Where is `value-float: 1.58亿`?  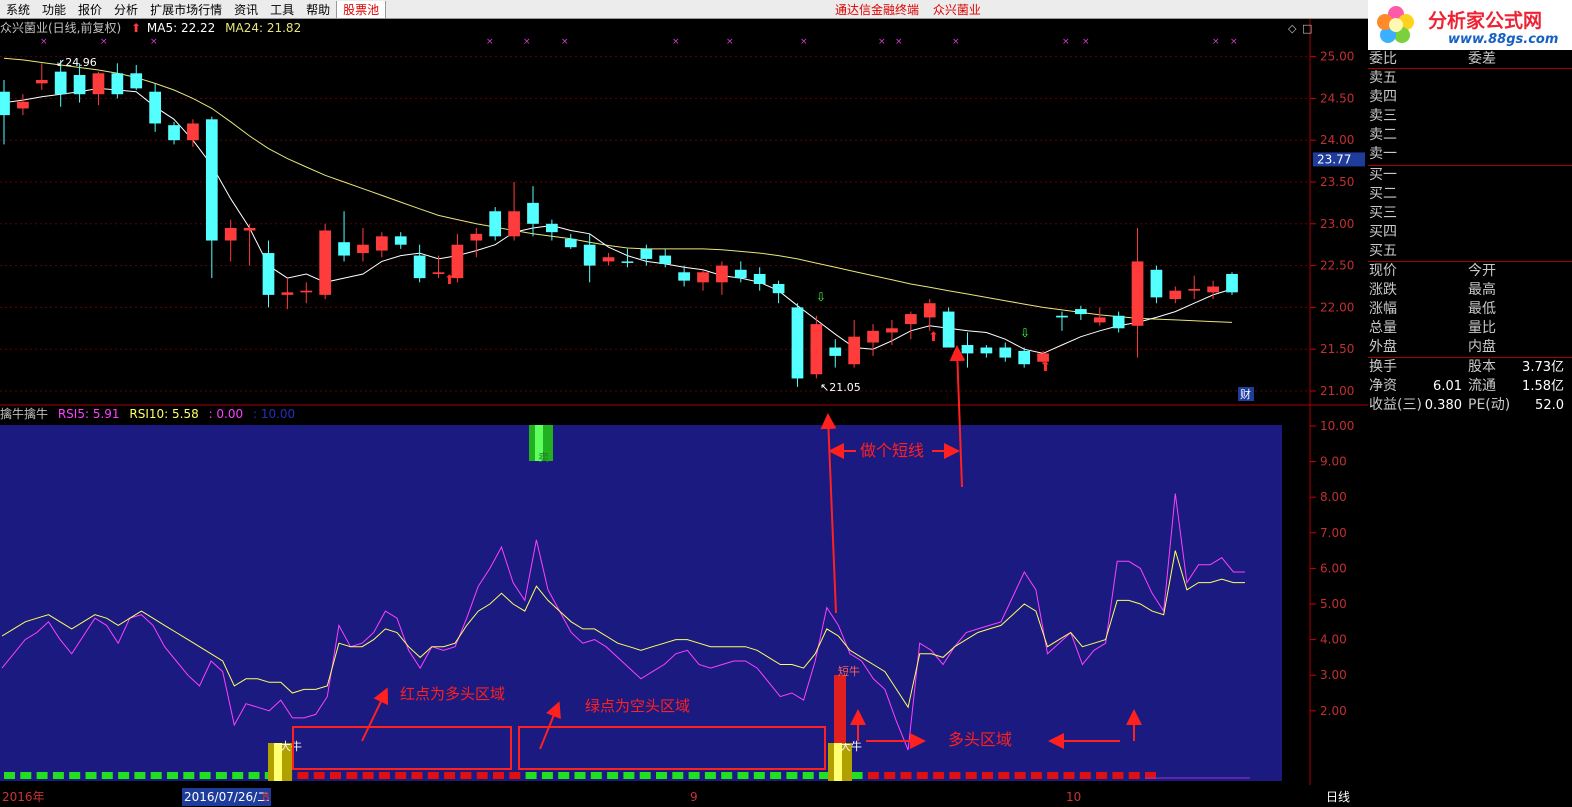 value-float: 1.58亿 is located at coordinates (1543, 386).